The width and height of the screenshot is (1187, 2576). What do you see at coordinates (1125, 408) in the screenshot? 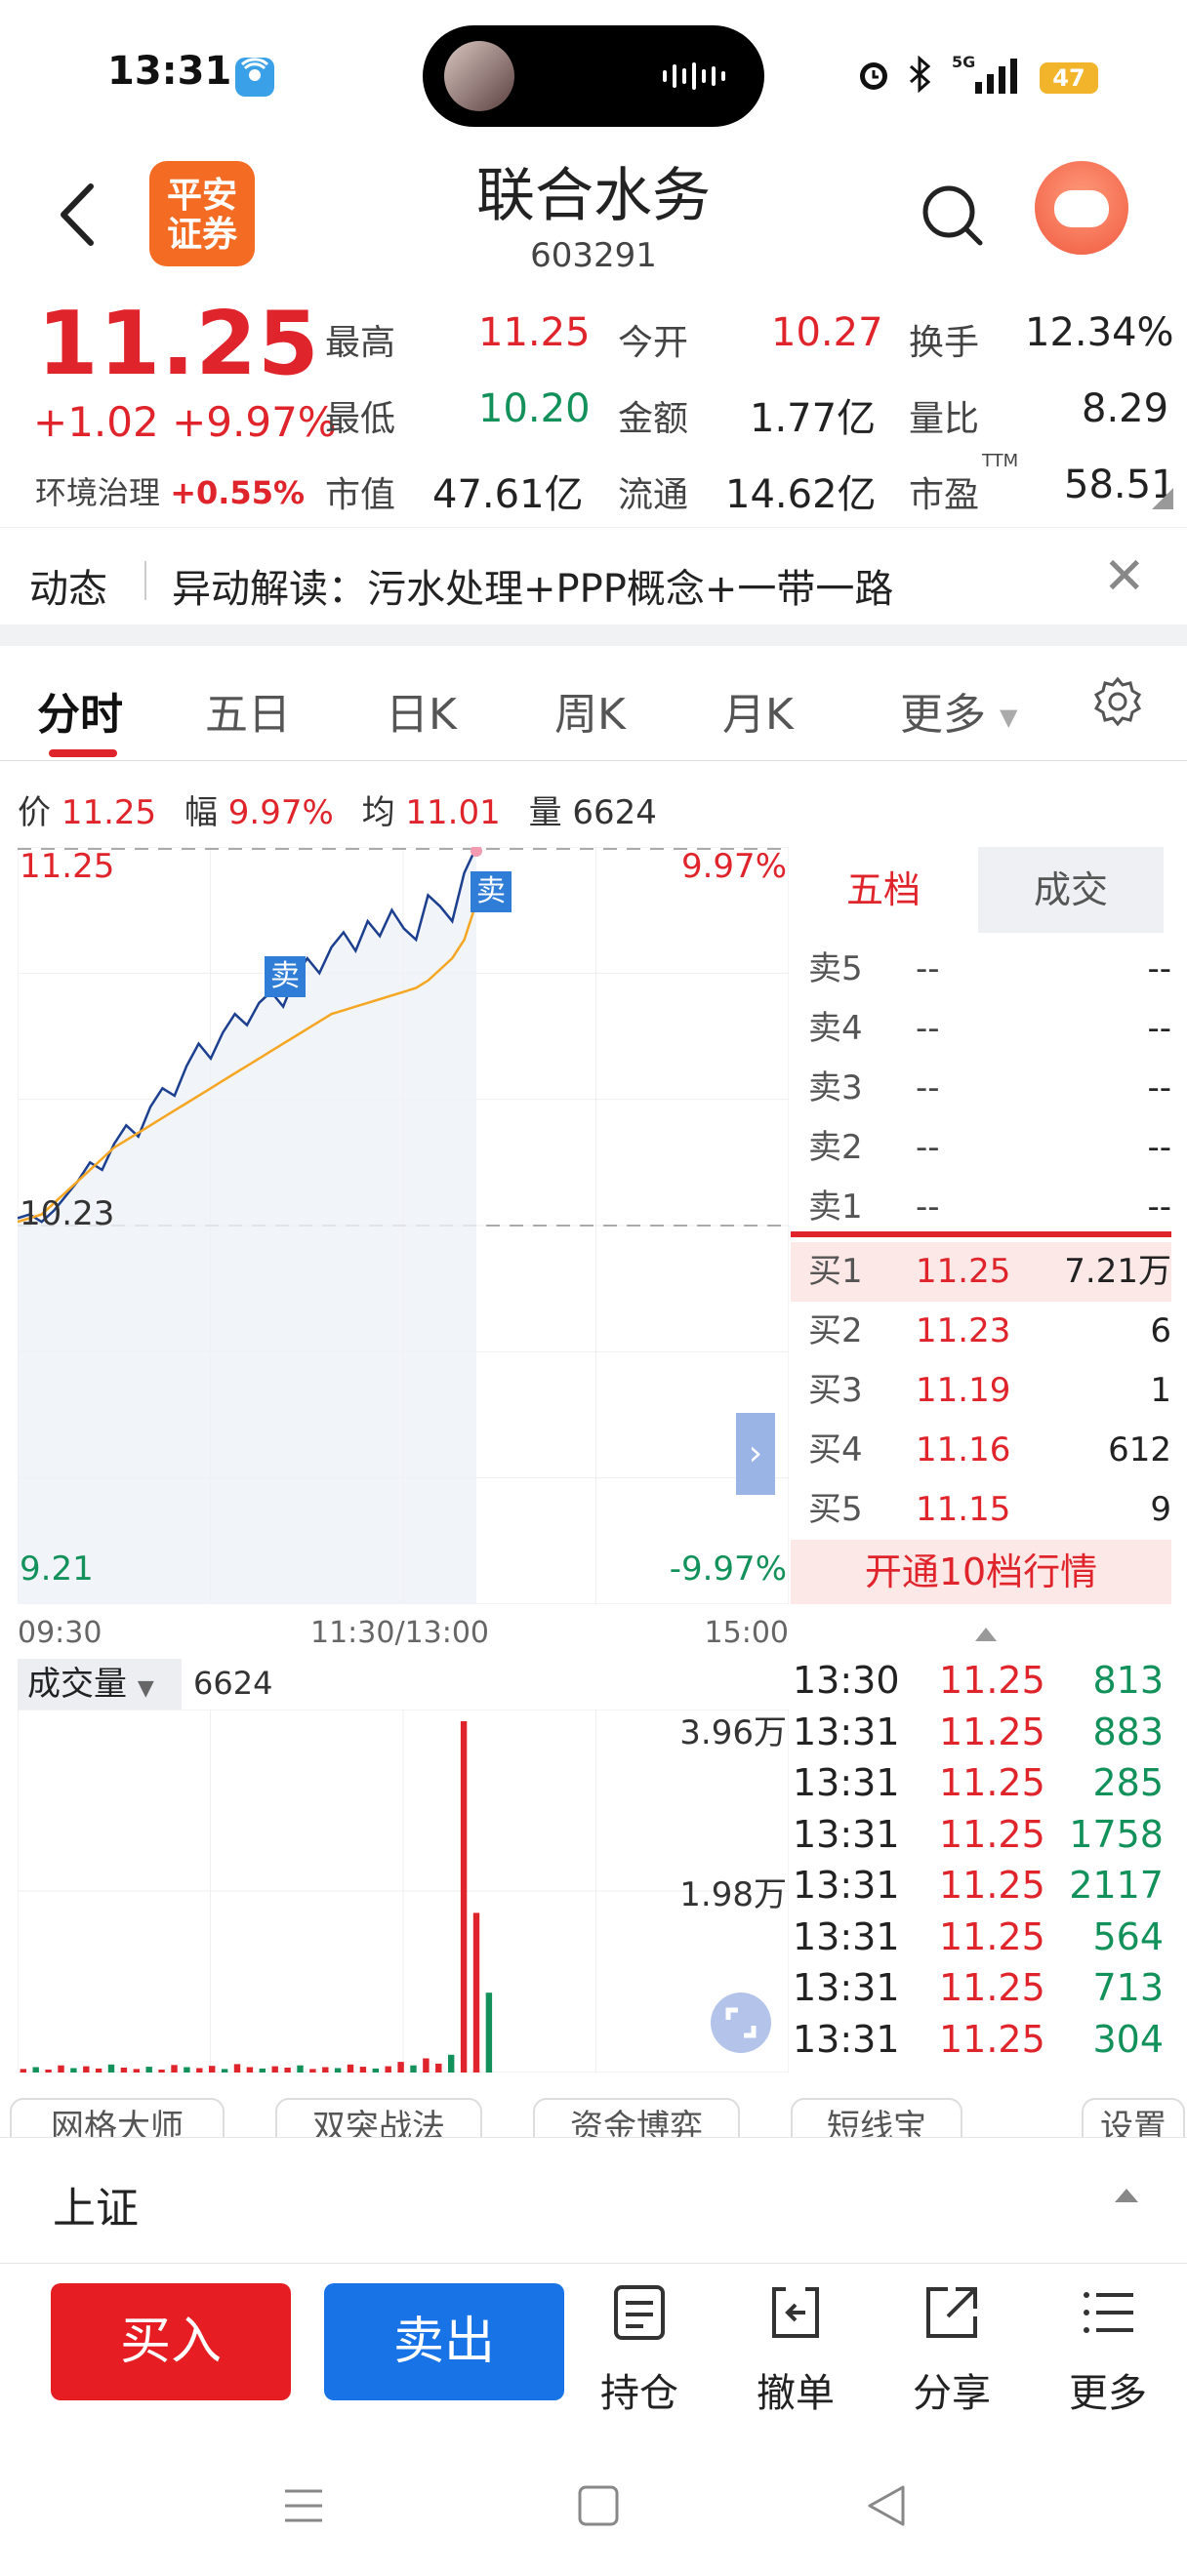
I see `vol-ratio-value: 8.29` at bounding box center [1125, 408].